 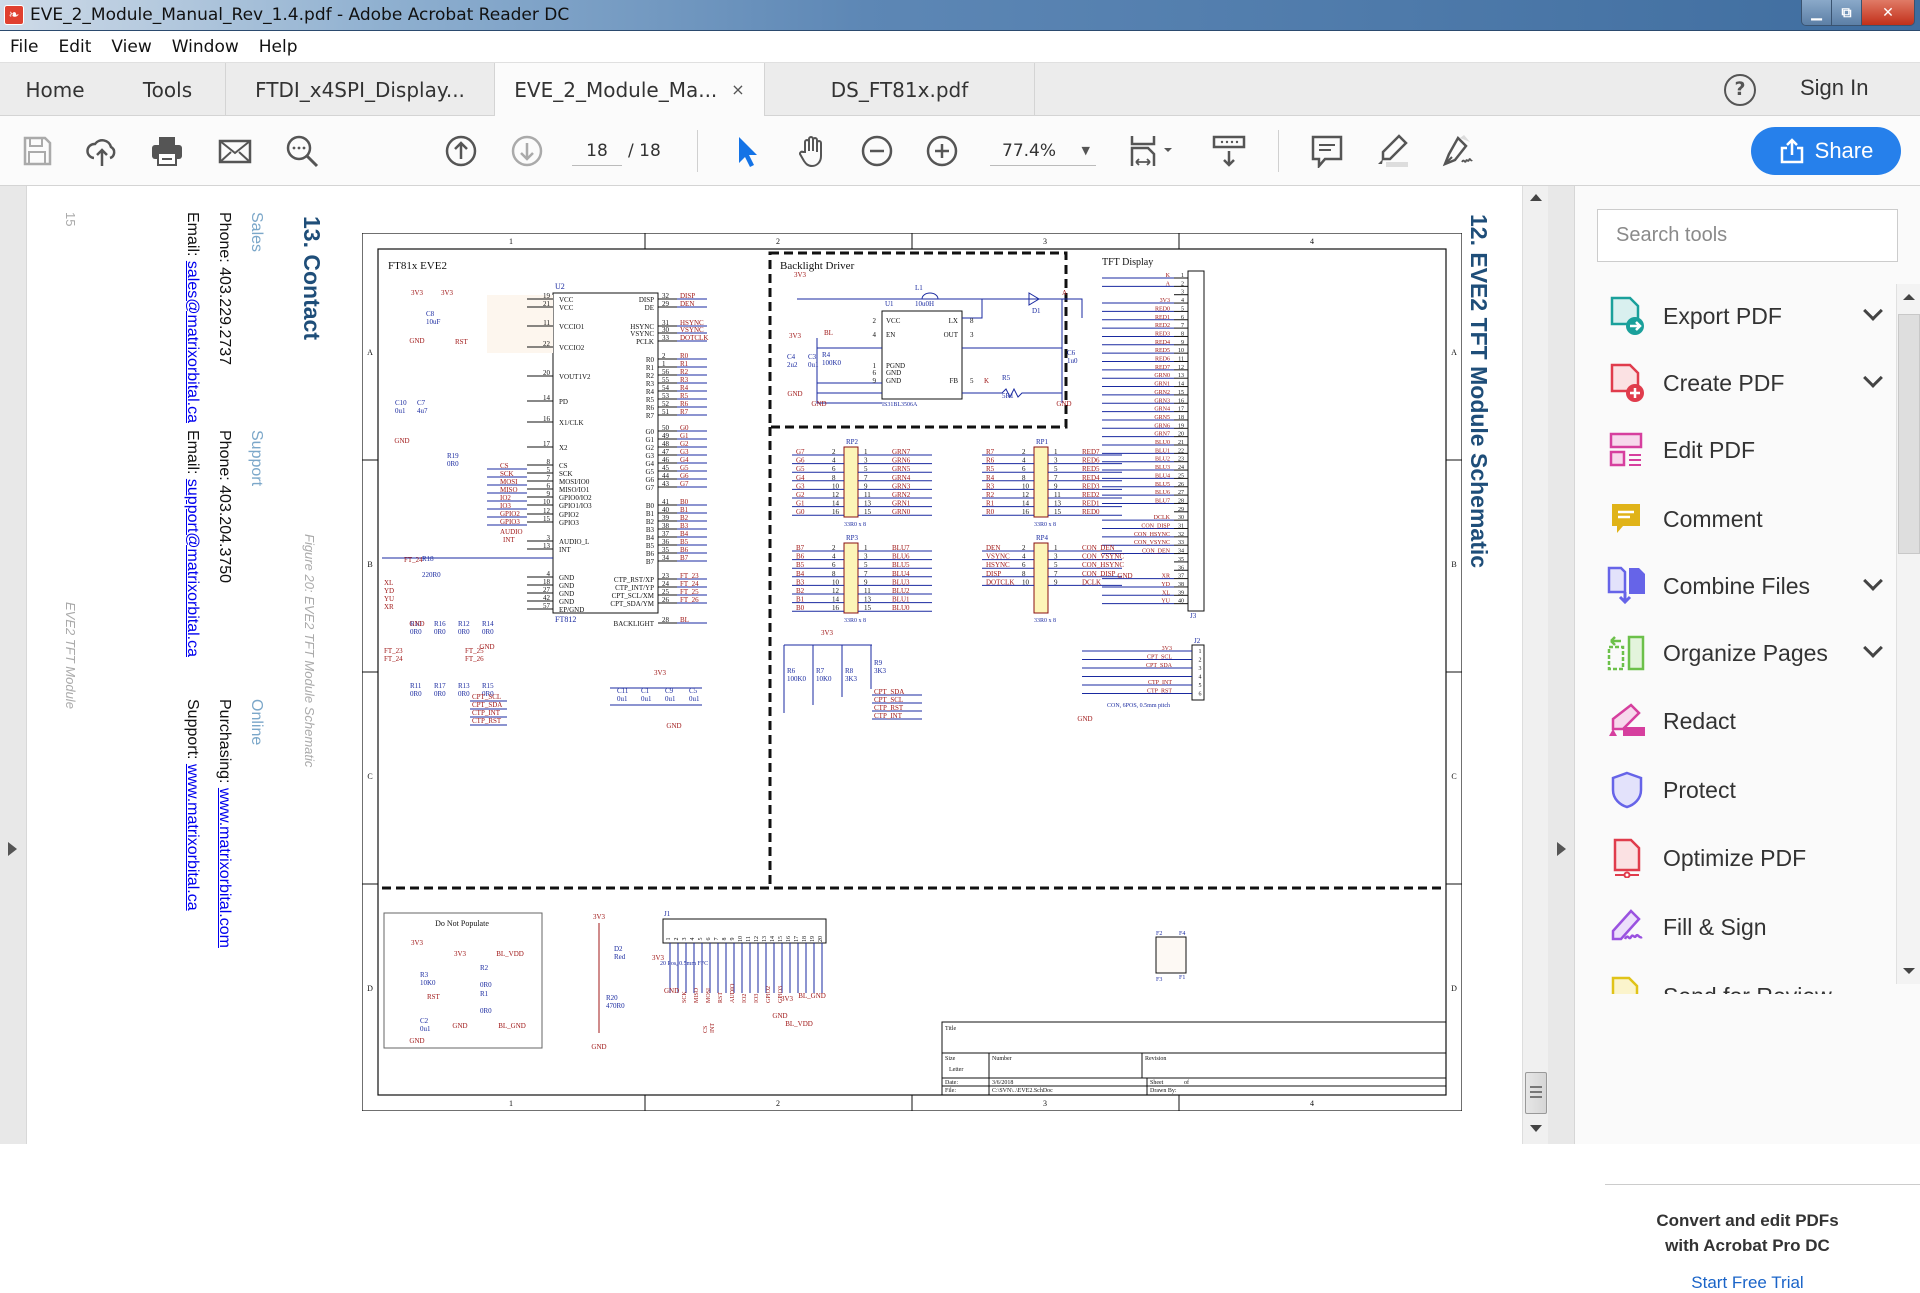 I want to click on start-free-trial-link: Start Free Trial, so click(x=1747, y=1283).